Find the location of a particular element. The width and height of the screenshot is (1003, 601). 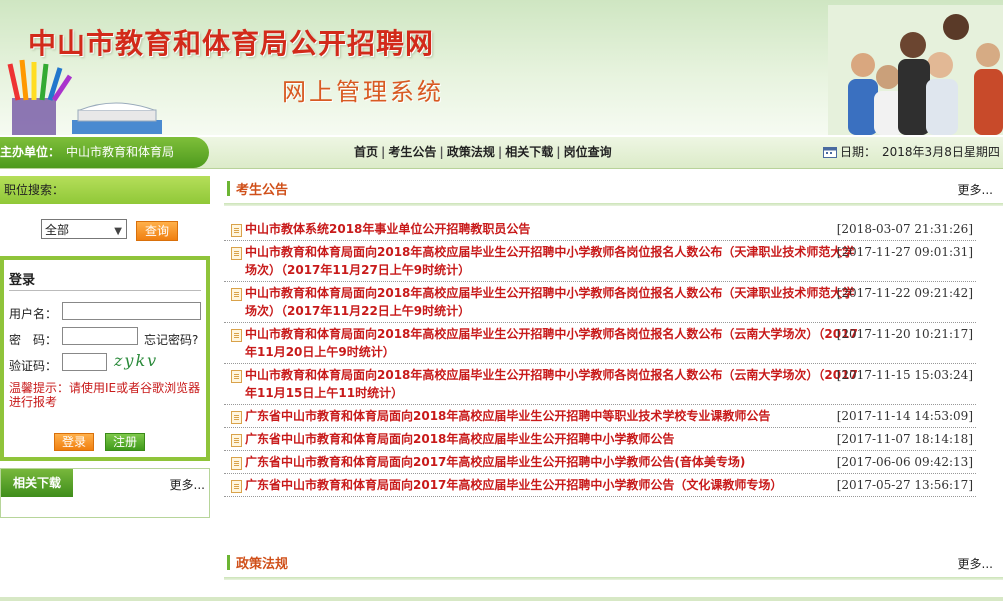

username-label: 用户名： is located at coordinates (33, 314).